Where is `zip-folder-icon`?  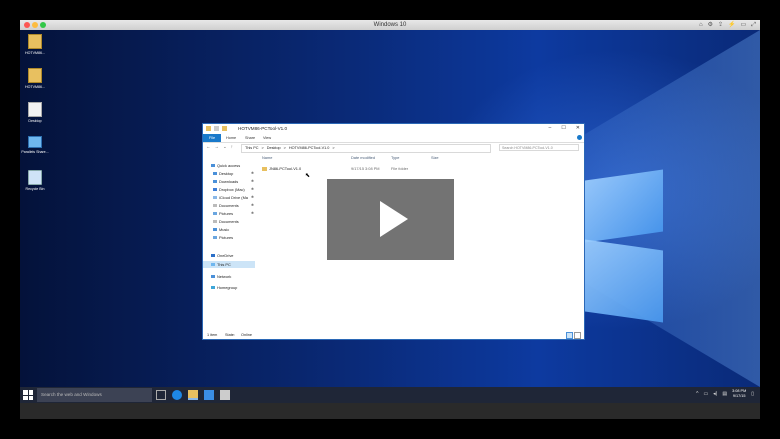 zip-folder-icon is located at coordinates (35, 75).